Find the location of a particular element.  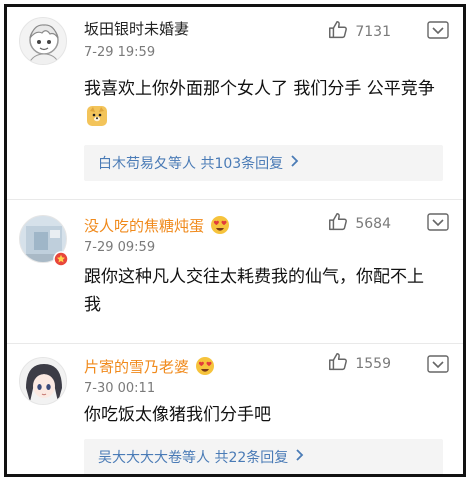

replies-summary: 白木苟易夂等人 共103条回复 is located at coordinates (191, 164).